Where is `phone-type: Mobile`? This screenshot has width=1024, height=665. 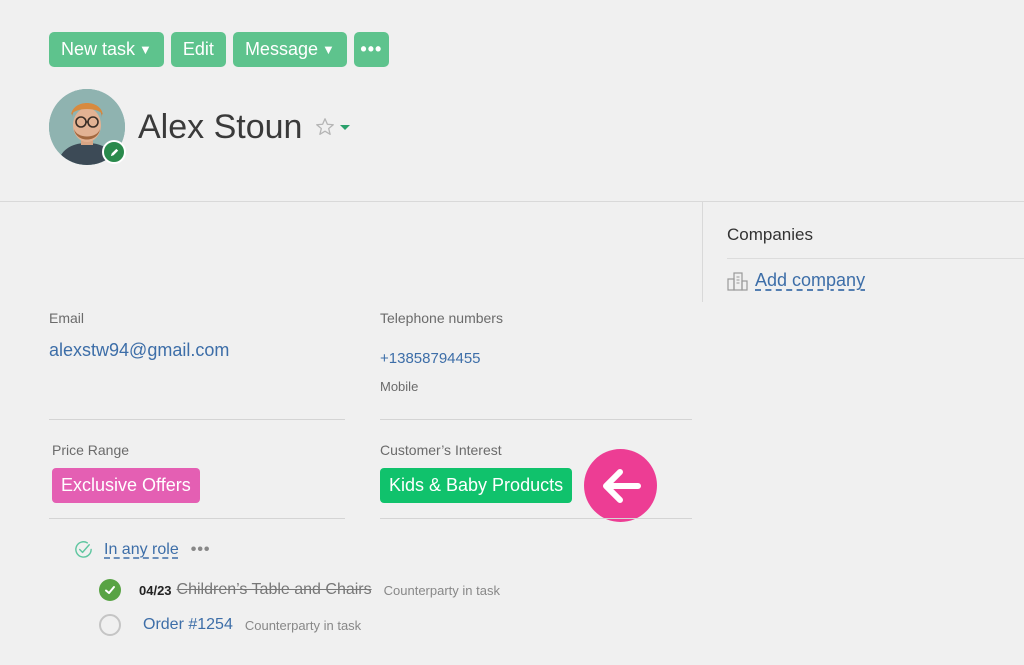 phone-type: Mobile is located at coordinates (399, 386).